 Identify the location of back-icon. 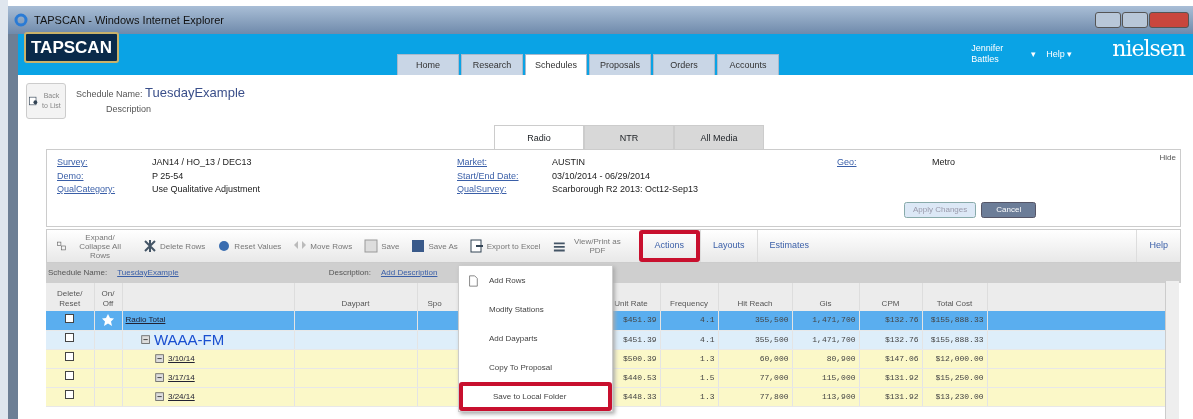
(33, 101).